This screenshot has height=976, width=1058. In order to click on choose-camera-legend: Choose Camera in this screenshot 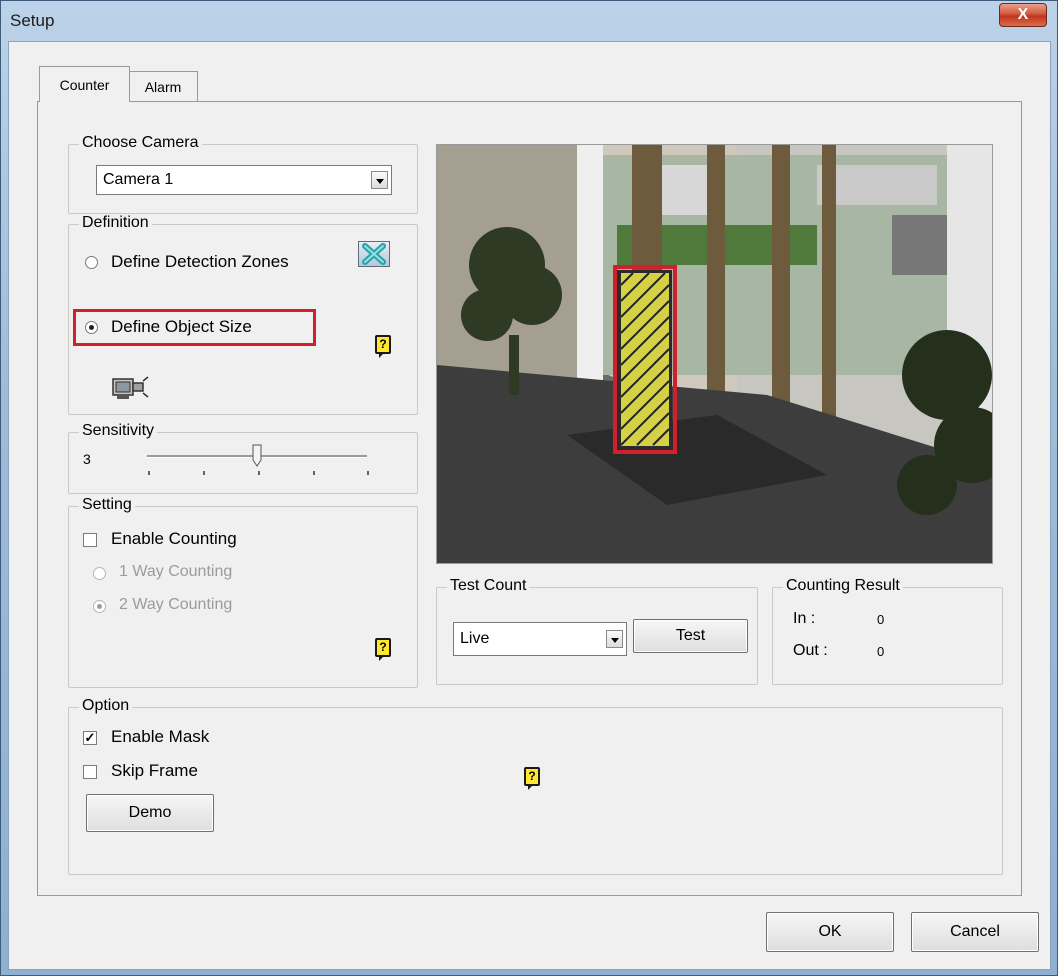, I will do `click(140, 143)`.